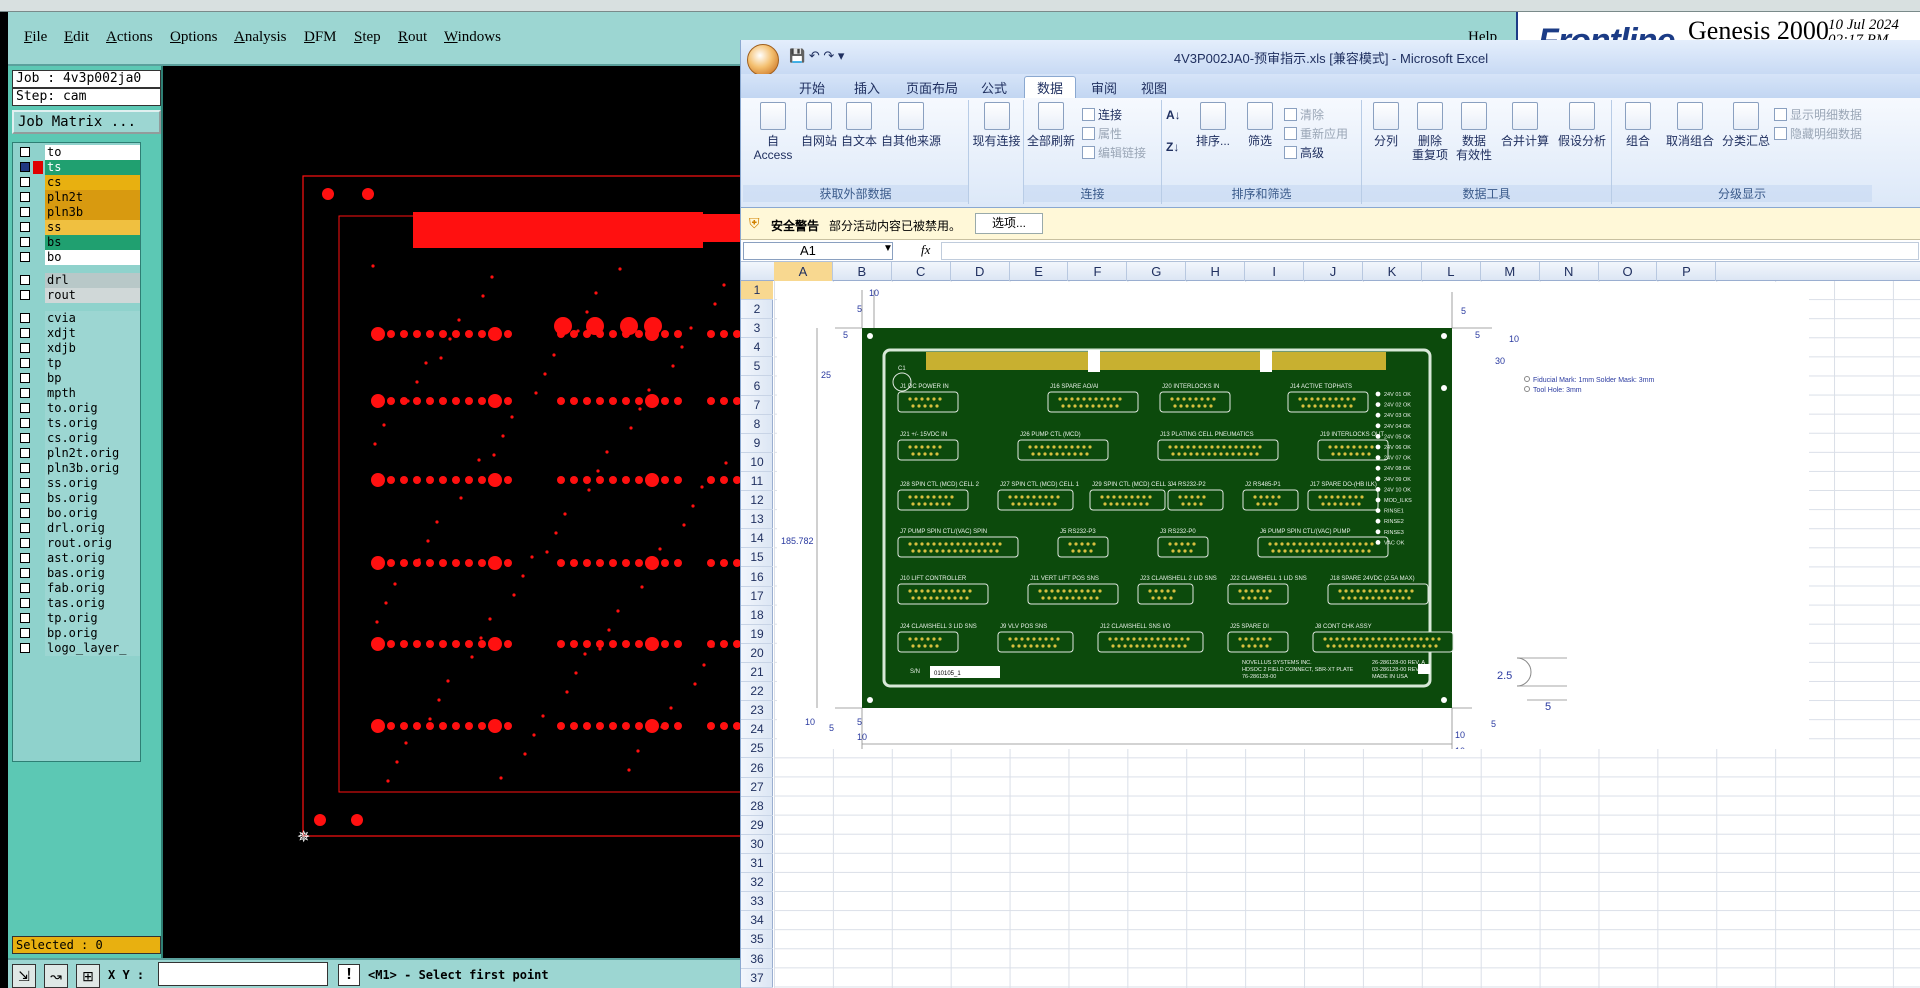 The image size is (1920, 988). Describe the element at coordinates (925, 250) in the screenshot. I see `fx-icon: fx` at that location.